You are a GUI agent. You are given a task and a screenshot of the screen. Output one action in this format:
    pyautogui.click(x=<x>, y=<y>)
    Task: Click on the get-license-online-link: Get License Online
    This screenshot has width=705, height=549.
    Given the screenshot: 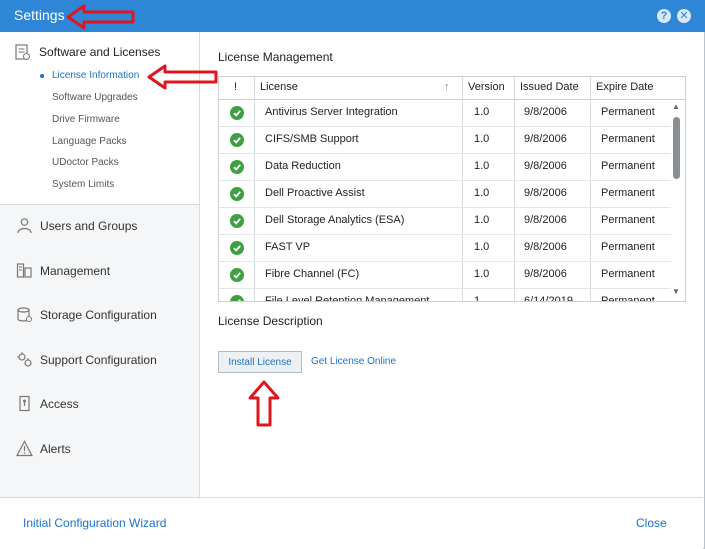 What is the action you would take?
    pyautogui.click(x=353, y=361)
    